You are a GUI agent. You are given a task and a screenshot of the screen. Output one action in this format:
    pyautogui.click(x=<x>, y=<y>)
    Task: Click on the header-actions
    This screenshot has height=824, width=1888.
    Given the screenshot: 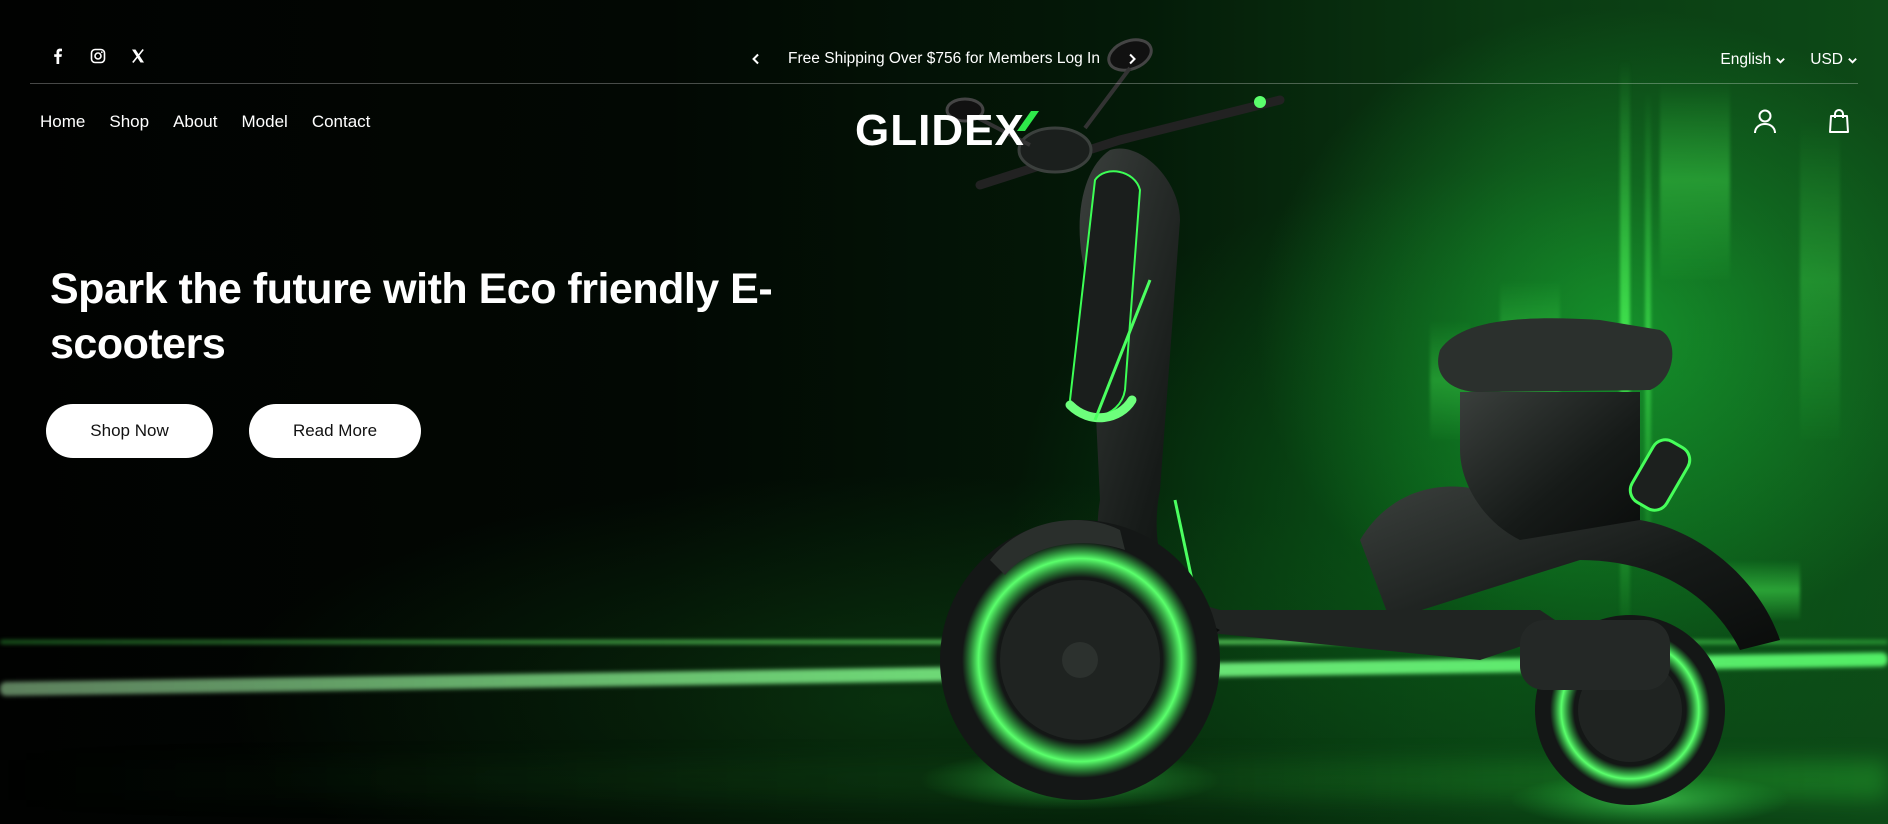 What is the action you would take?
    pyautogui.click(x=1802, y=121)
    